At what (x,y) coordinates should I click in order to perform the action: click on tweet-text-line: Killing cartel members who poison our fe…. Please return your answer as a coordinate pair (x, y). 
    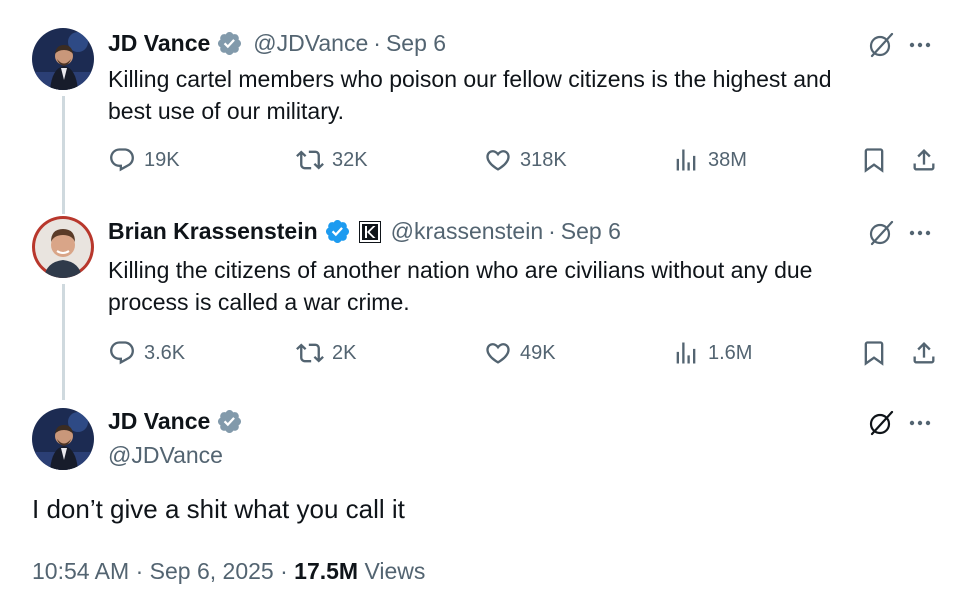
    Looking at the image, I should click on (470, 79).